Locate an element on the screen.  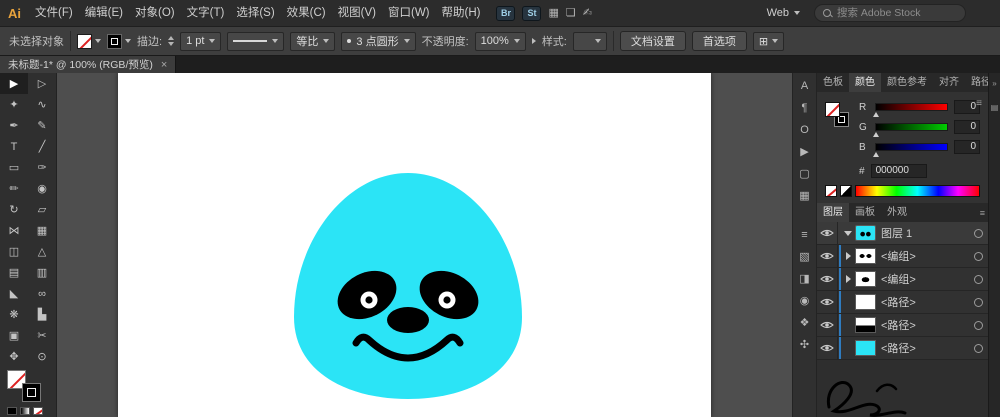
line-segment-tool: ╱ is located at coordinates (42, 146).